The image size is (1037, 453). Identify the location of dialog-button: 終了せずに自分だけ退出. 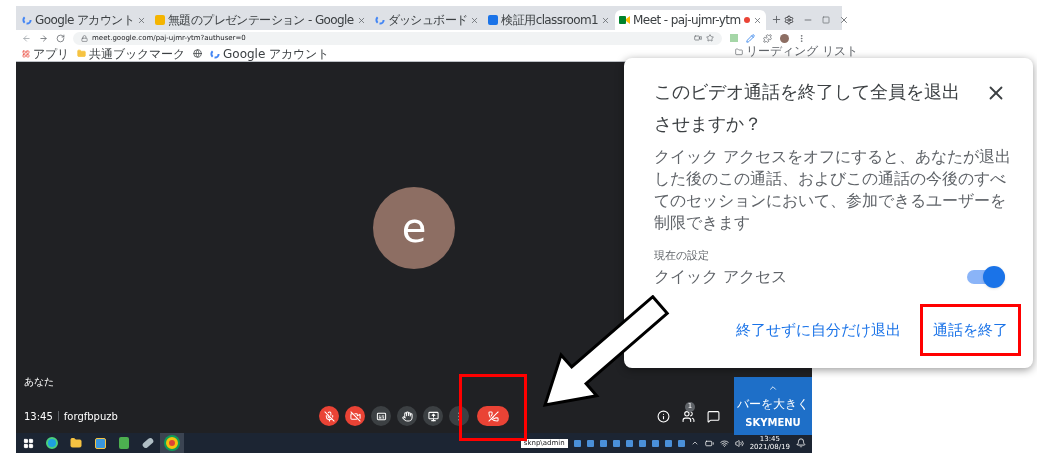
(818, 329).